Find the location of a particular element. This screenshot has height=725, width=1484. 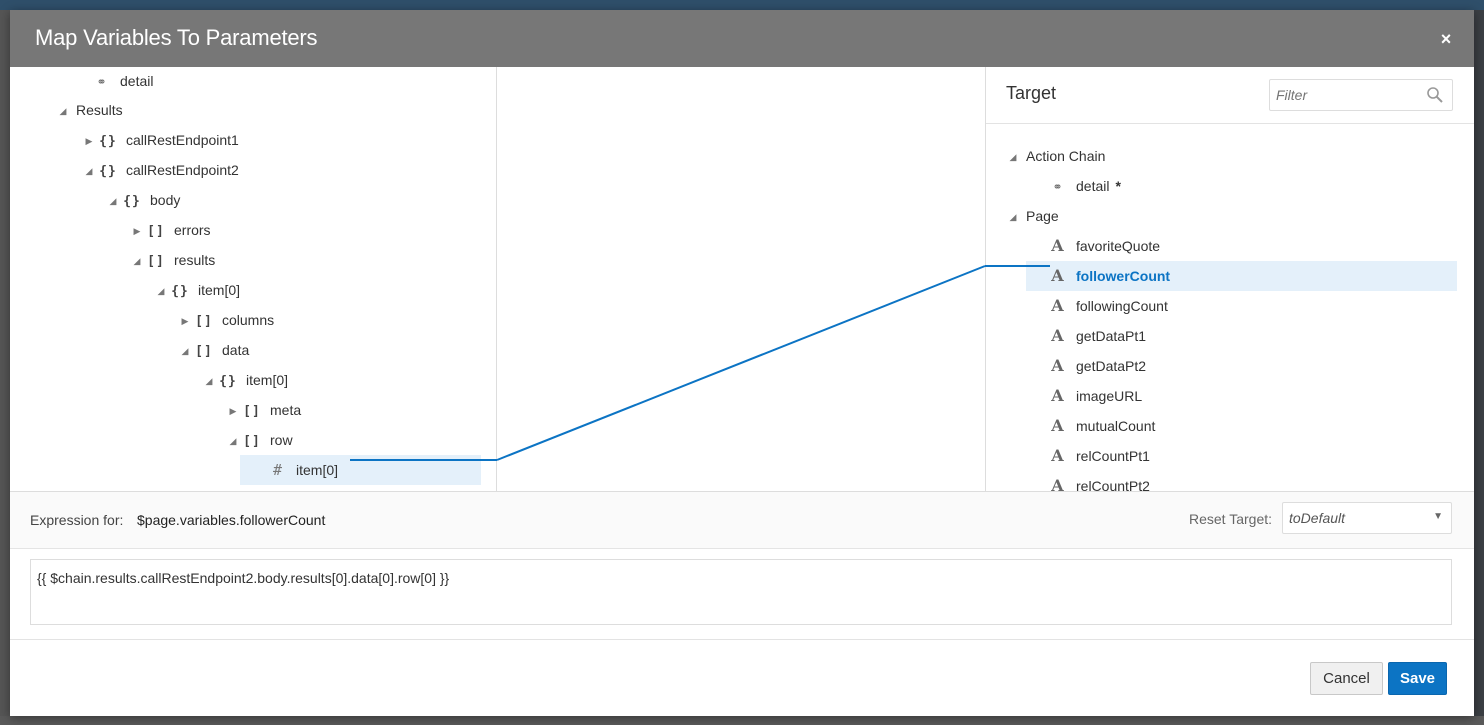

target-title: Target is located at coordinates (1031, 93).